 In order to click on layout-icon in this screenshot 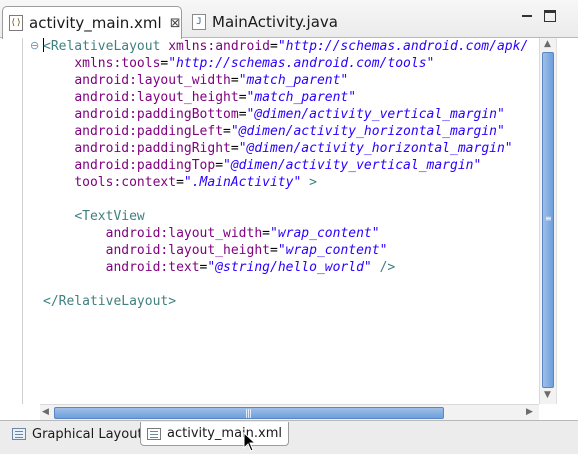, I will do `click(19, 434)`.